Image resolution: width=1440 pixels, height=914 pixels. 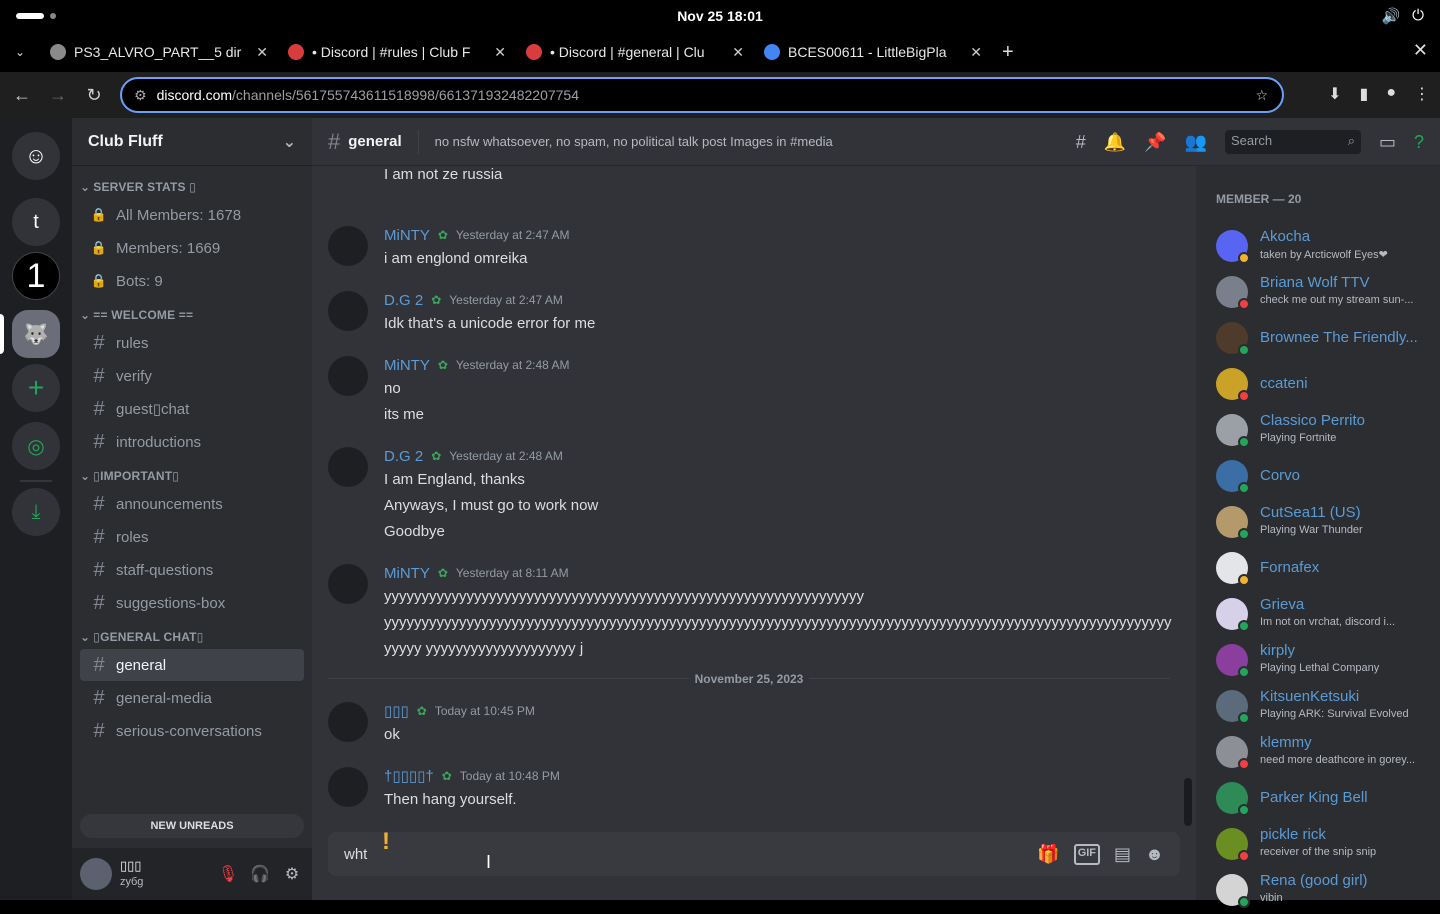 I want to click on bell-icon: 🔔, so click(x=1115, y=142).